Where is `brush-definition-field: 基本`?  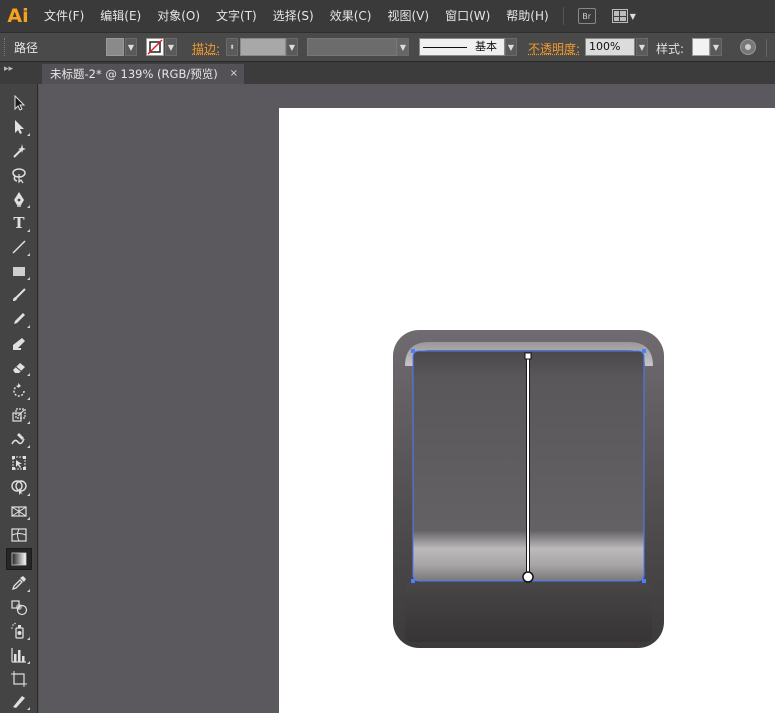 brush-definition-field: 基本 is located at coordinates (462, 47).